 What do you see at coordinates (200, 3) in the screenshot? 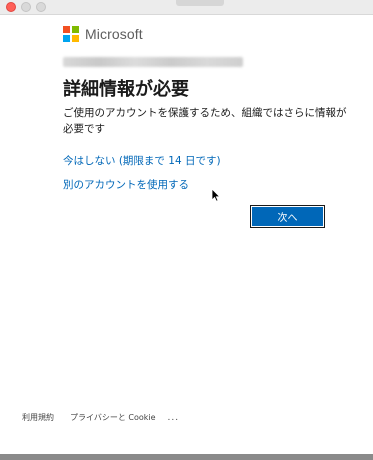
I see `title-bar-handle` at bounding box center [200, 3].